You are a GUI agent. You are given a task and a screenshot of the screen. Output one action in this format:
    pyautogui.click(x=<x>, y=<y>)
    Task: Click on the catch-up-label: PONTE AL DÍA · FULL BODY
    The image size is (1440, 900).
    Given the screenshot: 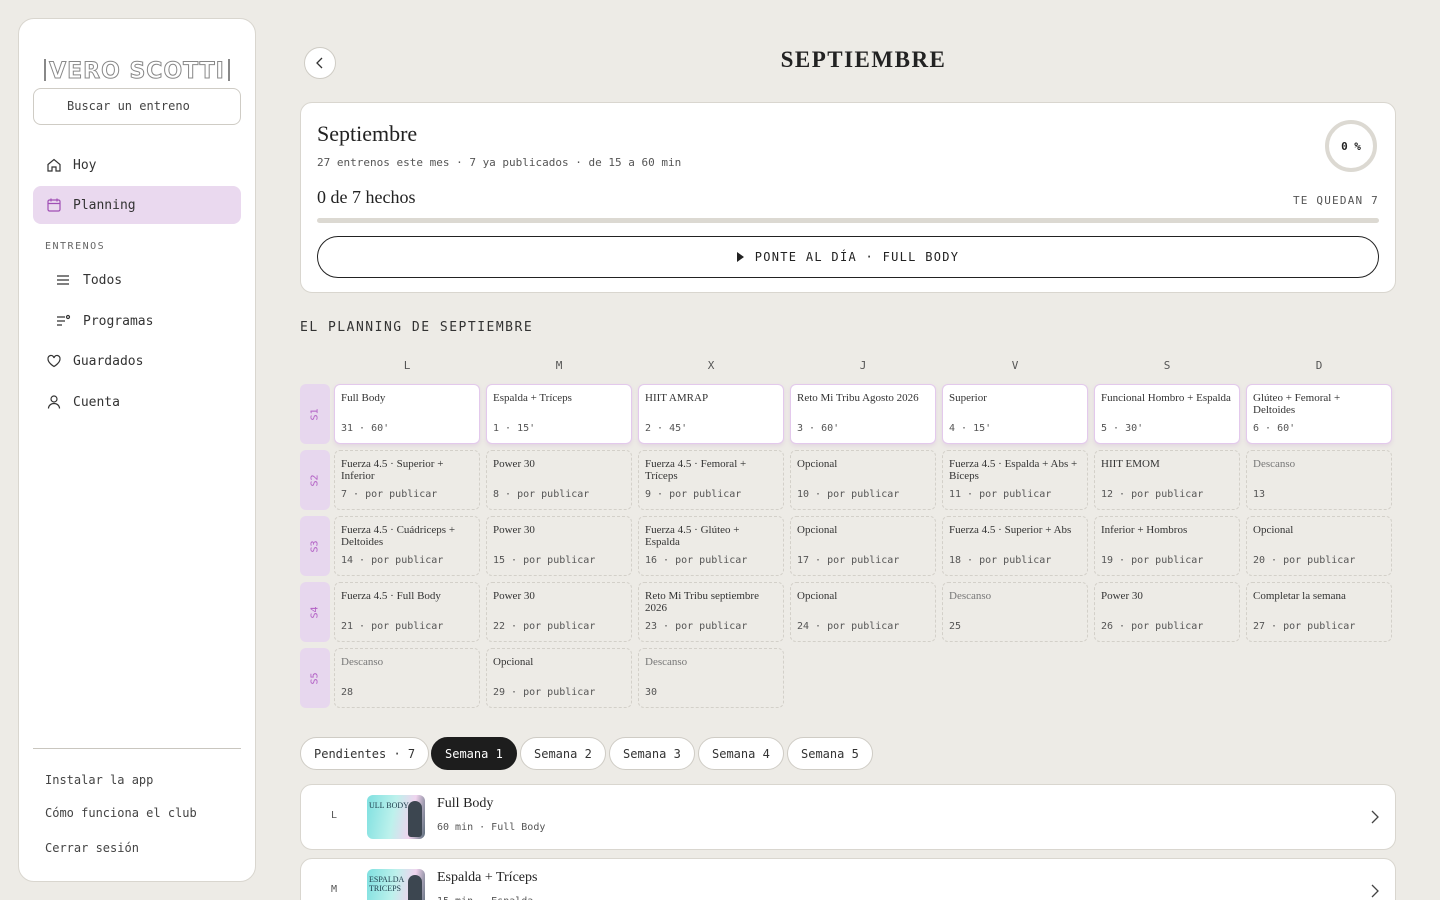 What is the action you would take?
    pyautogui.click(x=857, y=257)
    